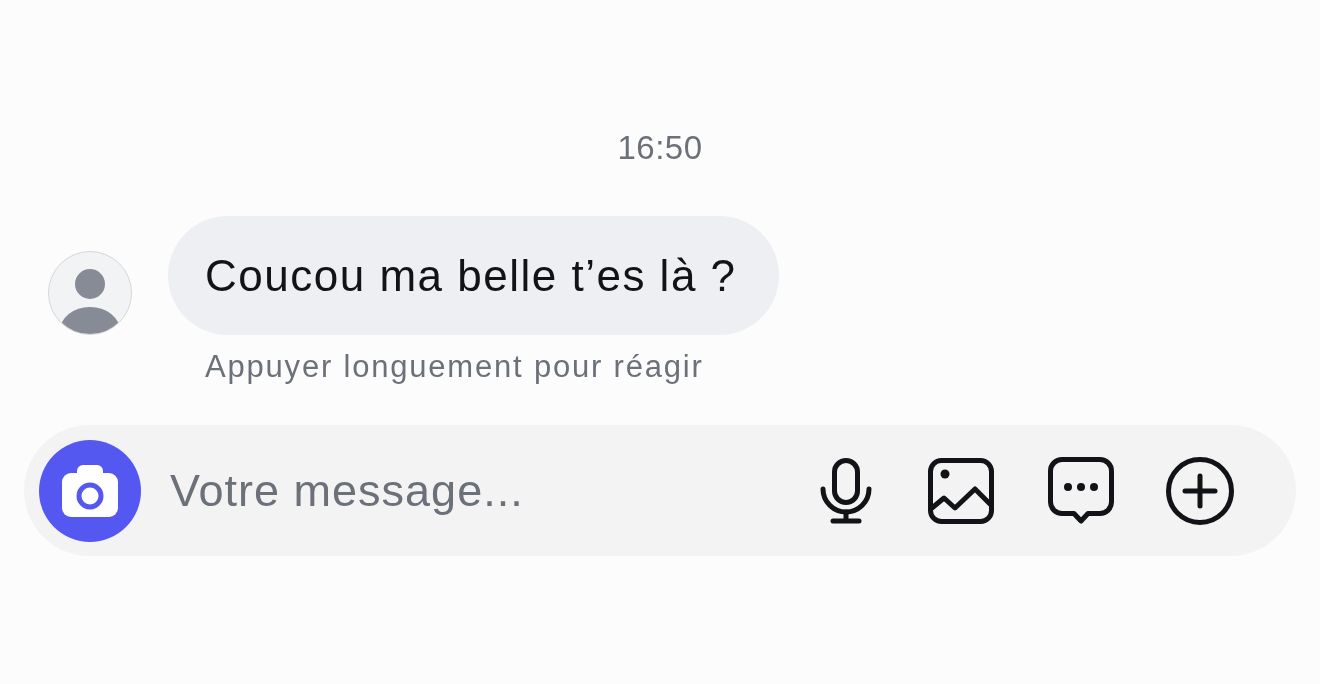  Describe the element at coordinates (473, 275) in the screenshot. I see `message-bubble: Coucou ma belle t’es là ?` at that location.